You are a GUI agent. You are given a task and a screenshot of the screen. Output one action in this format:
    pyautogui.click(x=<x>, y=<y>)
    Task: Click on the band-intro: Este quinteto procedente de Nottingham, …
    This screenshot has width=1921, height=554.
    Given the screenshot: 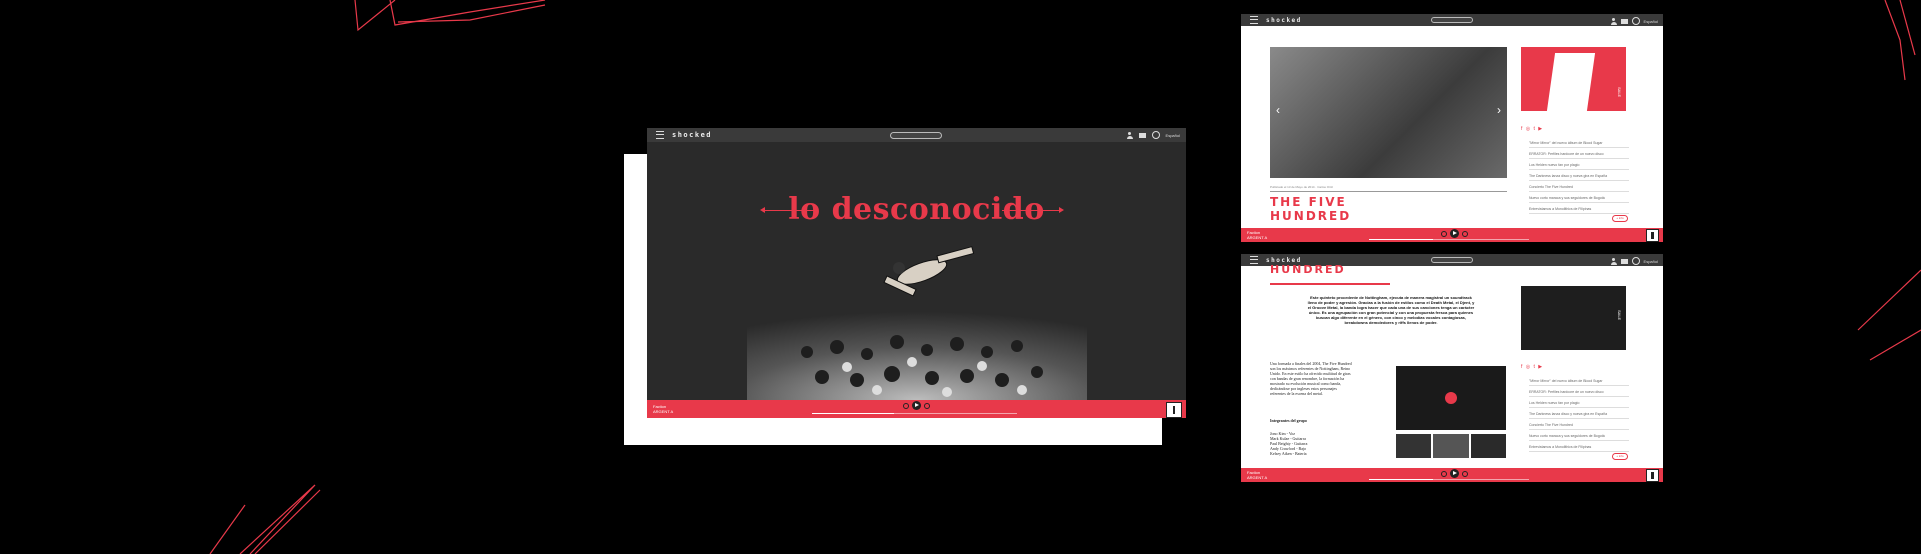 What is the action you would take?
    pyautogui.click(x=1391, y=310)
    